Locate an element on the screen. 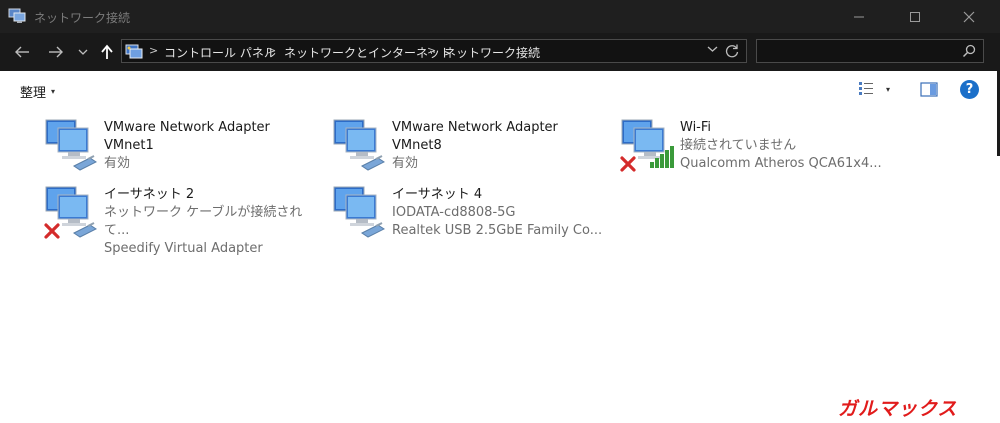 The width and height of the screenshot is (1000, 423). network-connections-icon is located at coordinates (17, 15).